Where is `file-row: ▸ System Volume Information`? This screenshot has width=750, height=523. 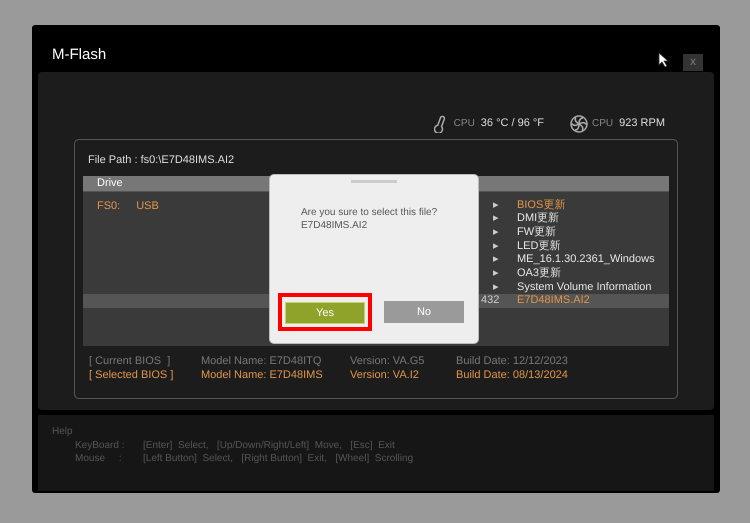
file-row: ▸ System Volume Information is located at coordinates (575, 287).